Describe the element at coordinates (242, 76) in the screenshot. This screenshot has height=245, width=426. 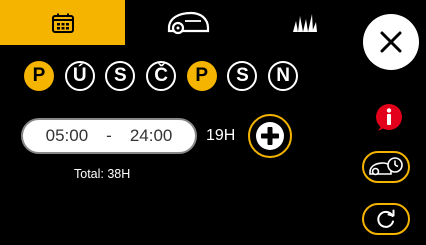
I see `day-button-sat: S` at that location.